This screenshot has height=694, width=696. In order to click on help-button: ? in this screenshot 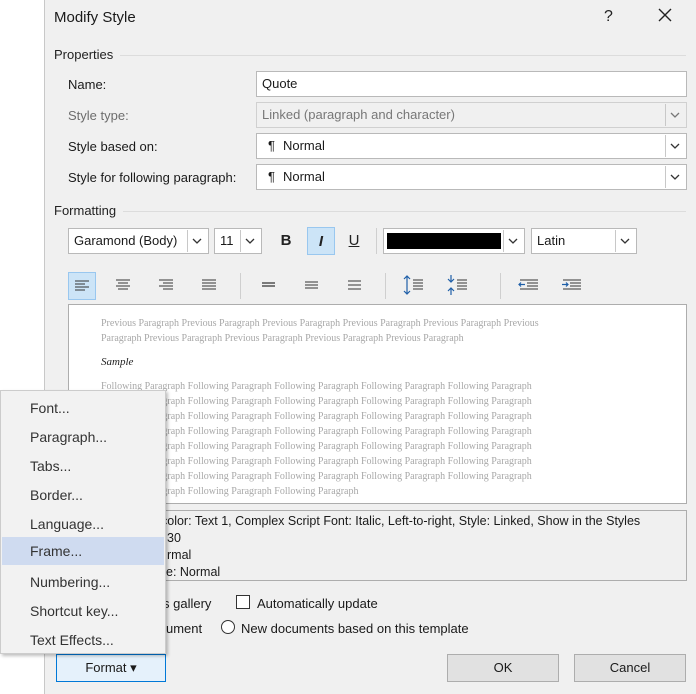, I will do `click(608, 17)`.